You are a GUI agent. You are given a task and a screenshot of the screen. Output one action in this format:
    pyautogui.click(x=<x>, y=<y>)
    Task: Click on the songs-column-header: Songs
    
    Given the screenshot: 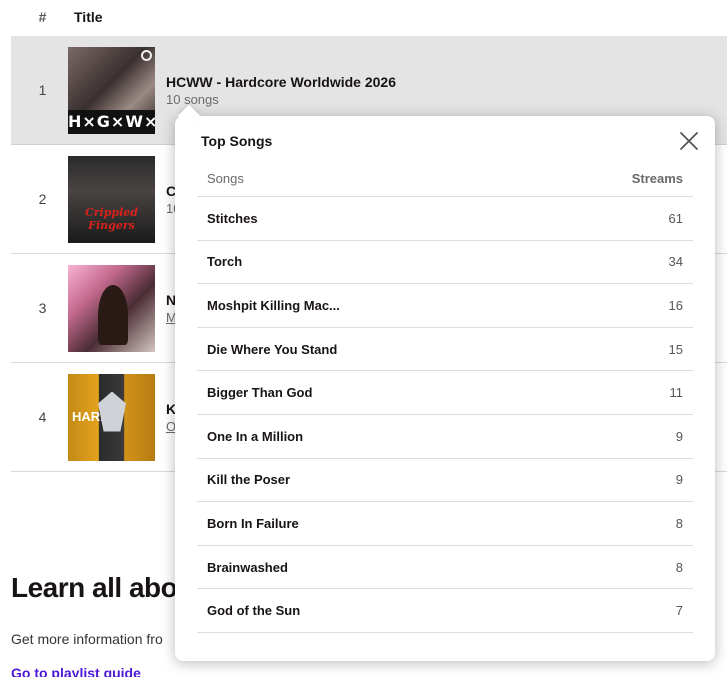 What is the action you would take?
    pyautogui.click(x=225, y=178)
    